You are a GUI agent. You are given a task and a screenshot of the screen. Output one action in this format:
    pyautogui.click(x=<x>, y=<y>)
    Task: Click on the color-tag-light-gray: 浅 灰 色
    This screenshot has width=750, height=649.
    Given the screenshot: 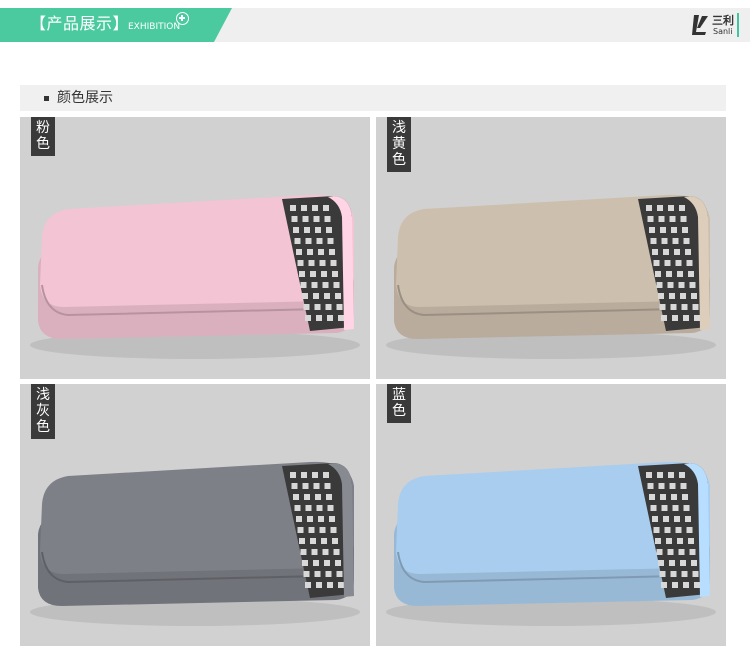 What is the action you would take?
    pyautogui.click(x=43, y=411)
    